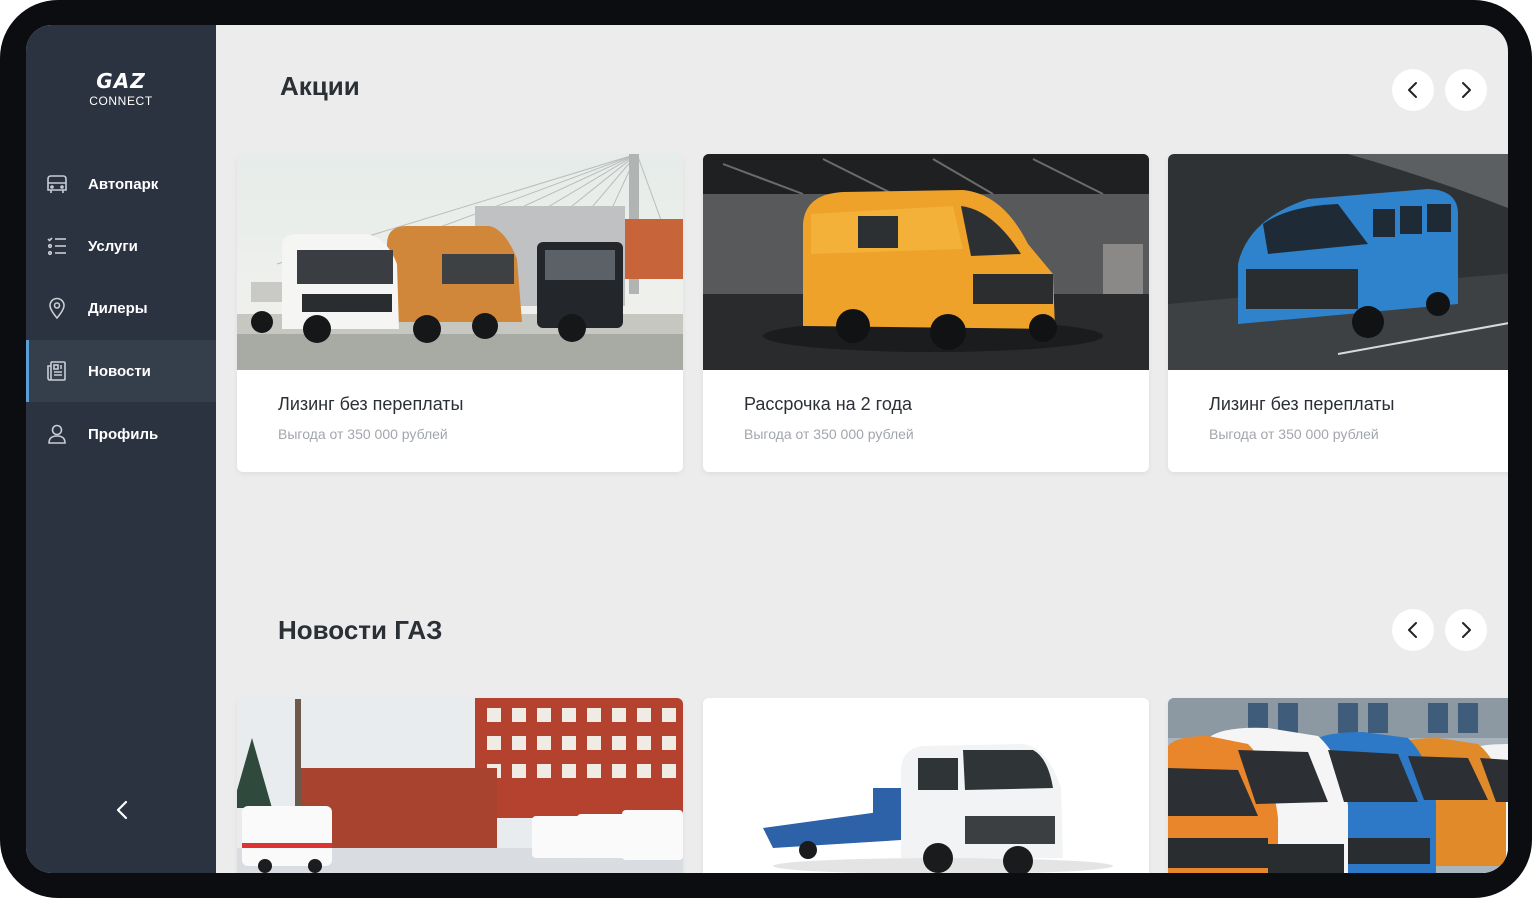  What do you see at coordinates (57, 434) in the screenshot?
I see `user-icon` at bounding box center [57, 434].